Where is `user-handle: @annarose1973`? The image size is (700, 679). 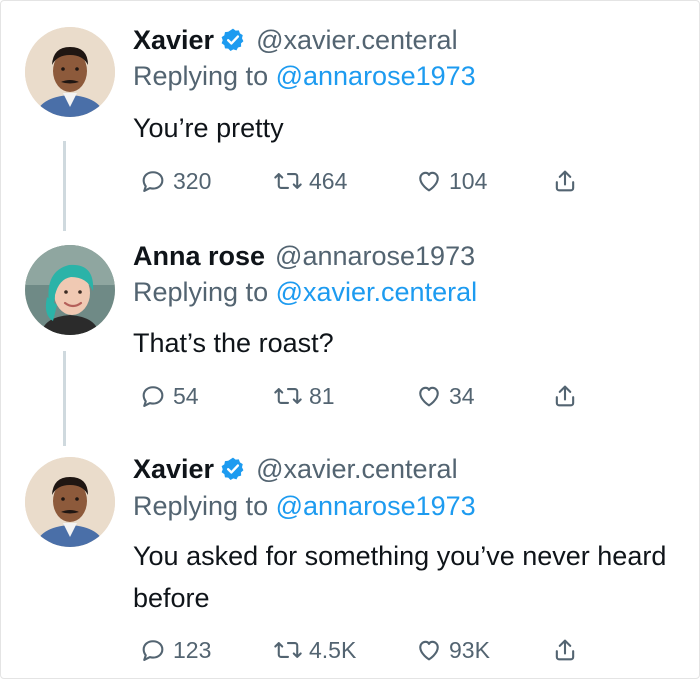 user-handle: @annarose1973 is located at coordinates (375, 256).